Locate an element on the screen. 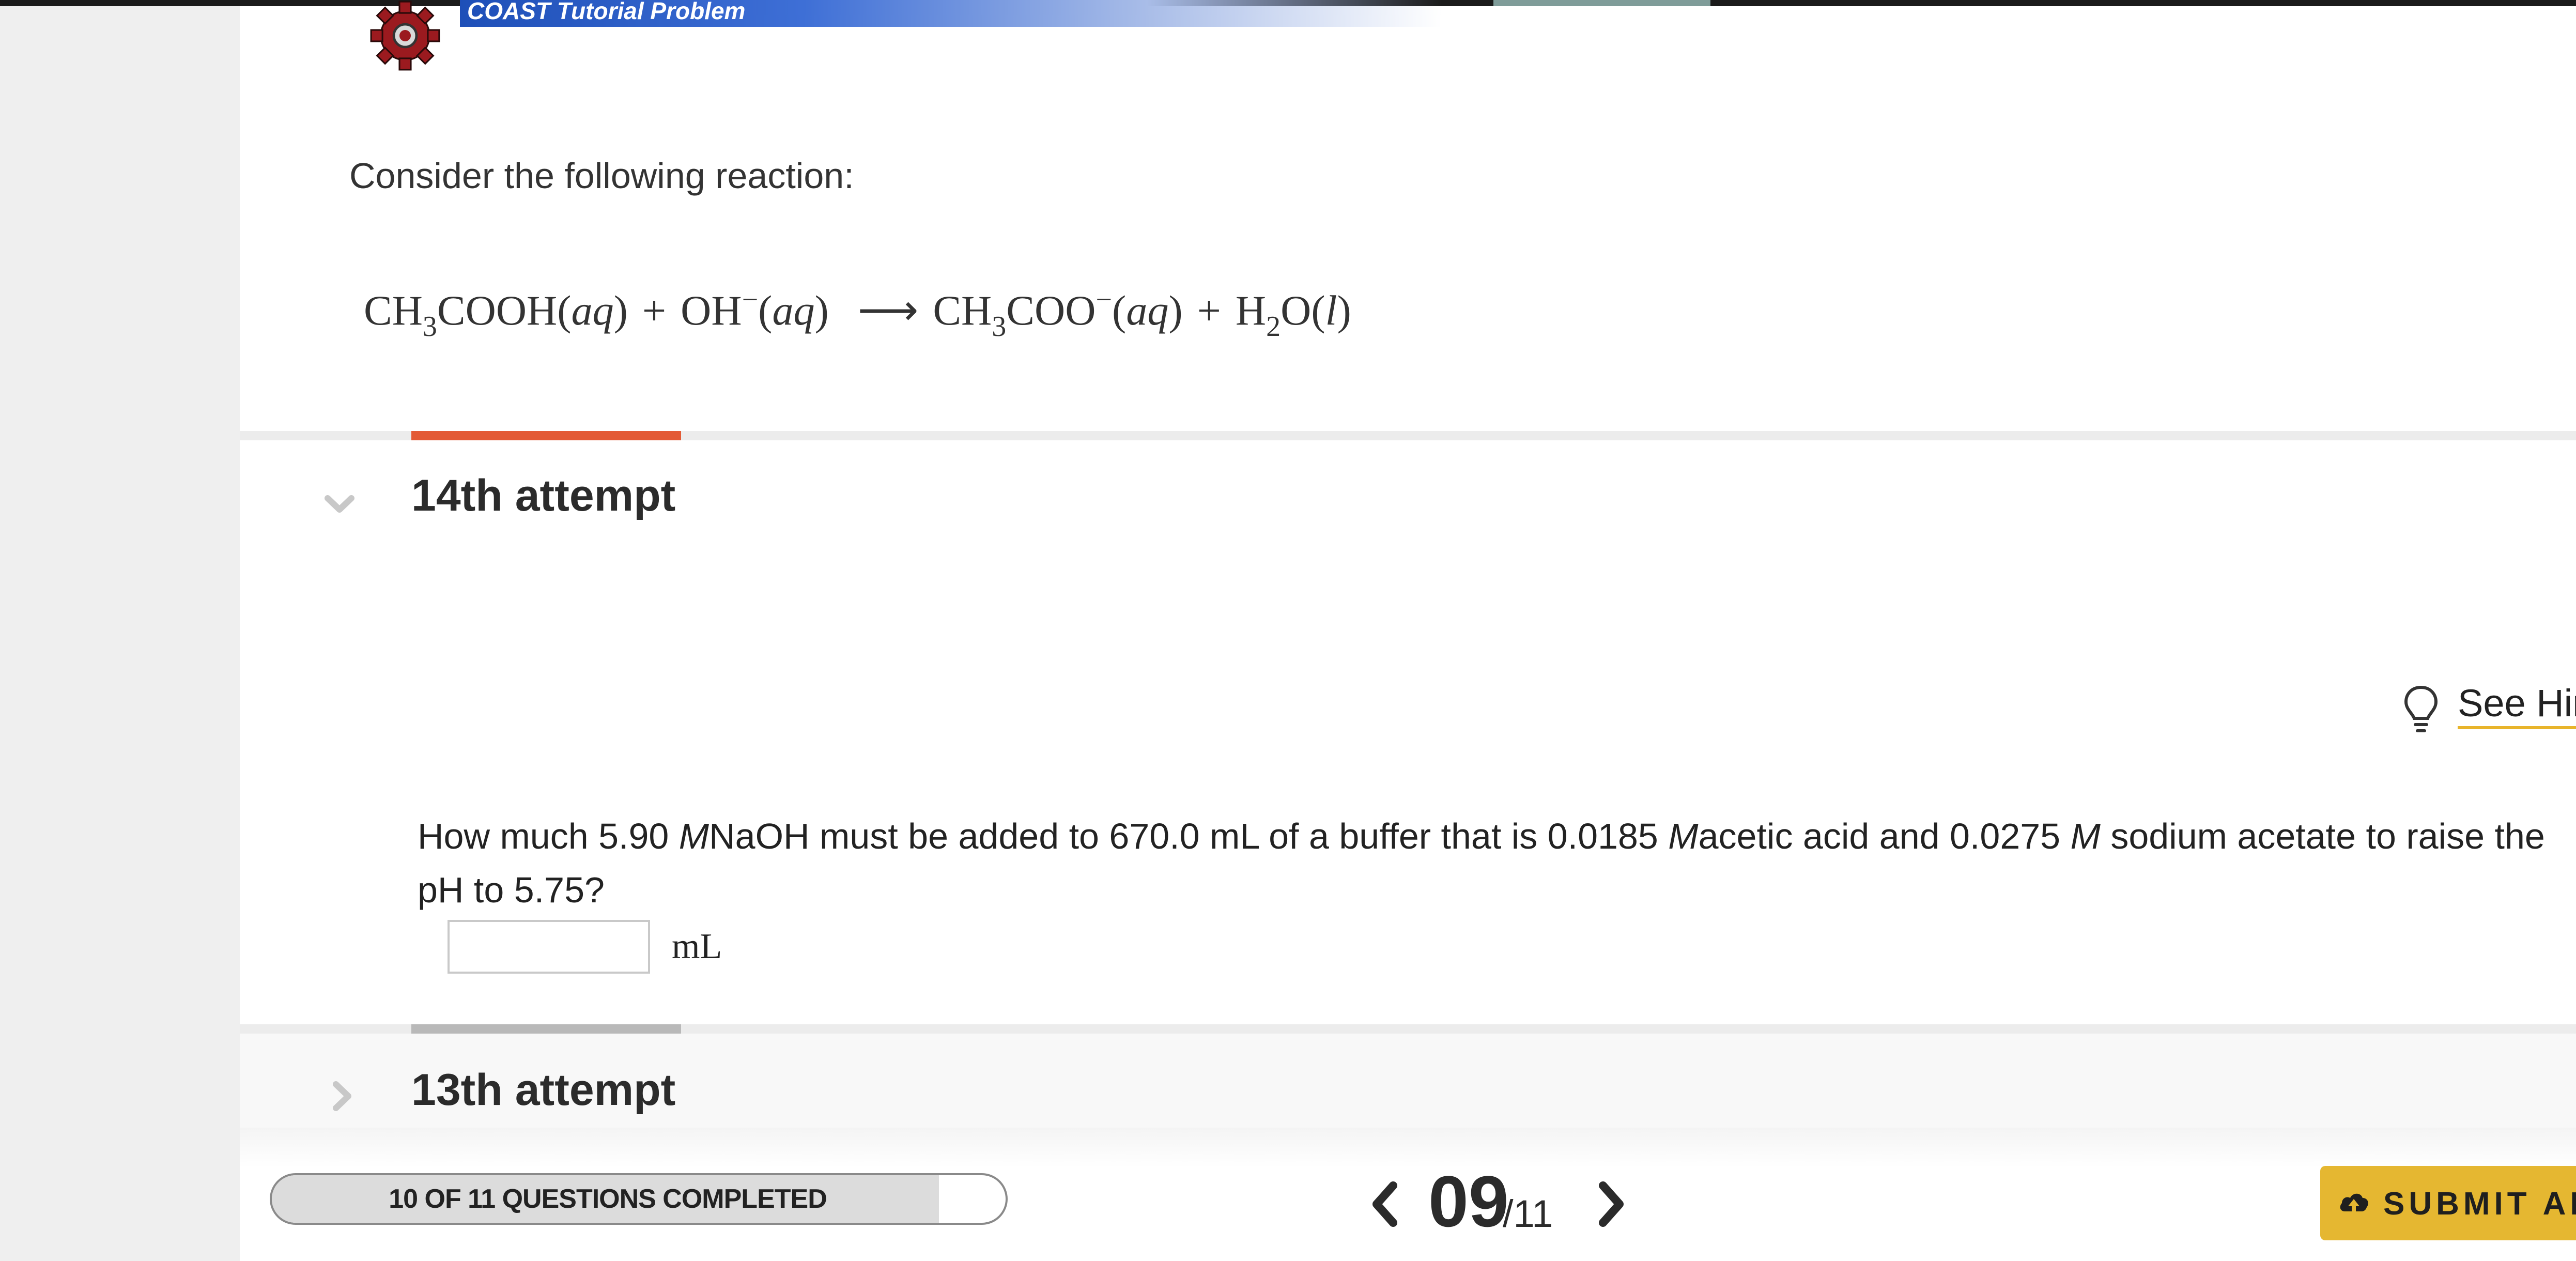 This screenshot has height=1261, width=2576. chevron-left-icon is located at coordinates (1385, 1204).